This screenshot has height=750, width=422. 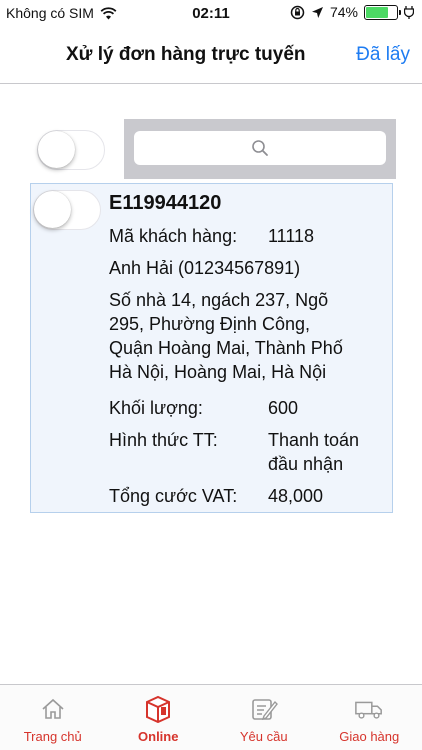 I want to click on total-value: 48,000, so click(x=296, y=496).